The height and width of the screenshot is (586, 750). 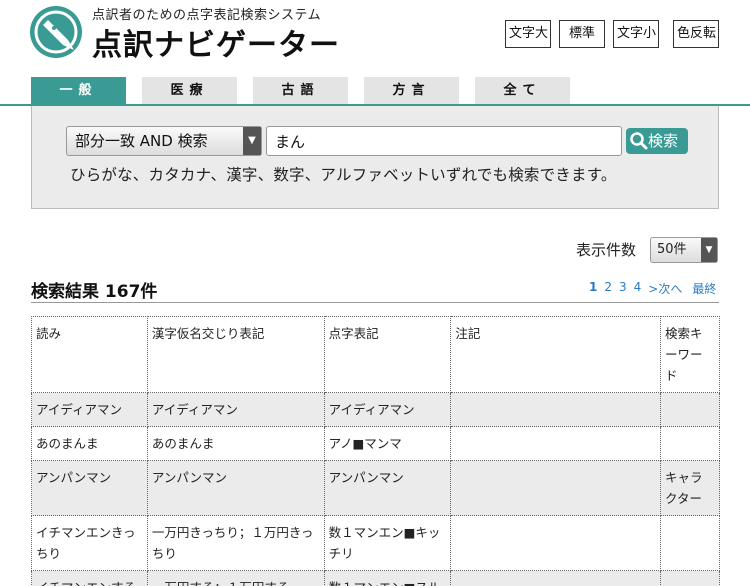 What do you see at coordinates (638, 288) in the screenshot?
I see `page-link-4: 4` at bounding box center [638, 288].